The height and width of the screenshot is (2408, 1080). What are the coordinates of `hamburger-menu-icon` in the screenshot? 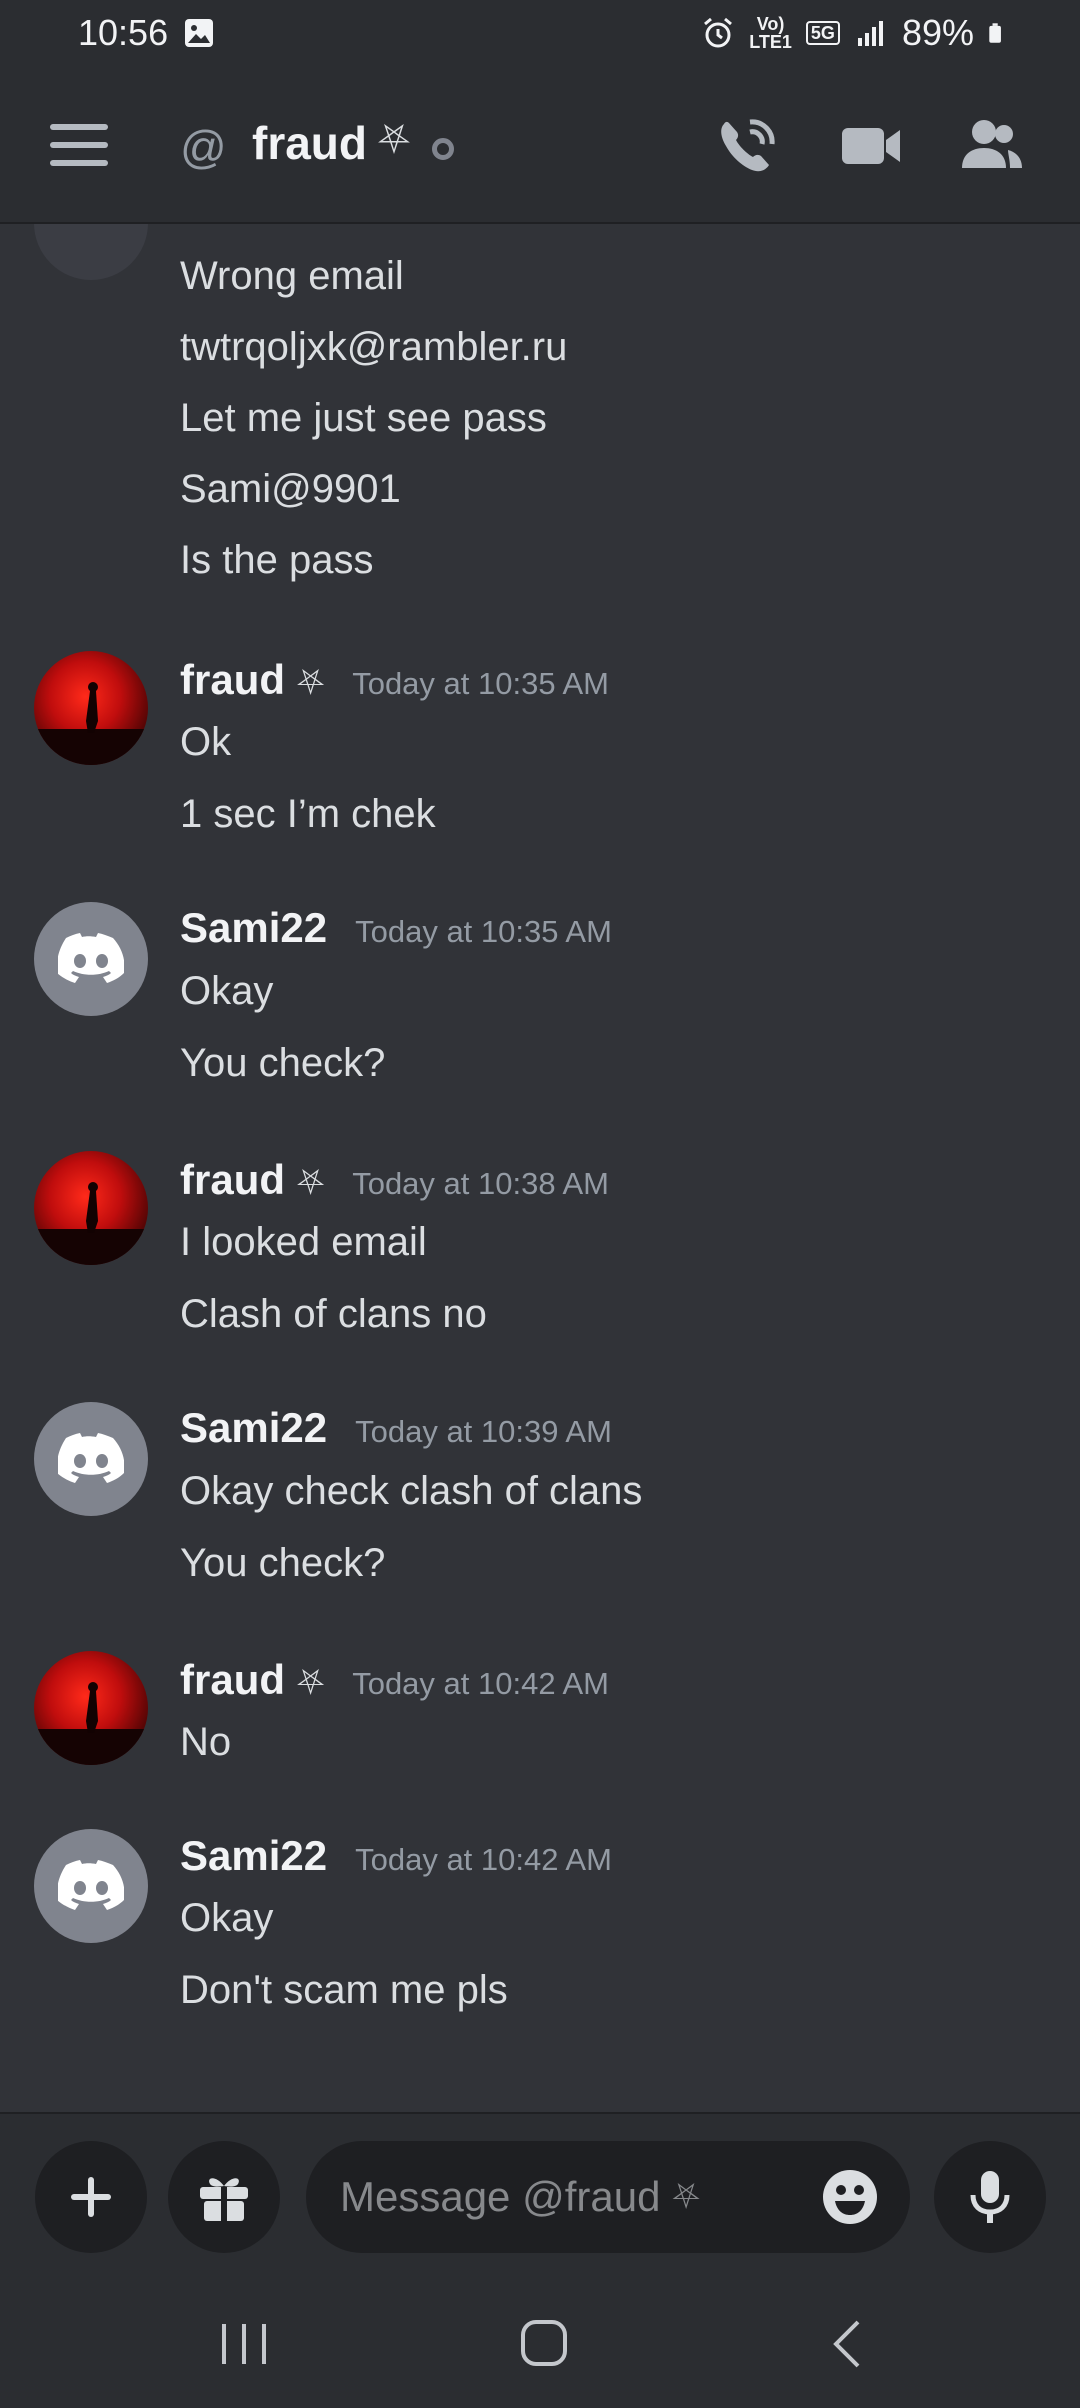 It's located at (79, 145).